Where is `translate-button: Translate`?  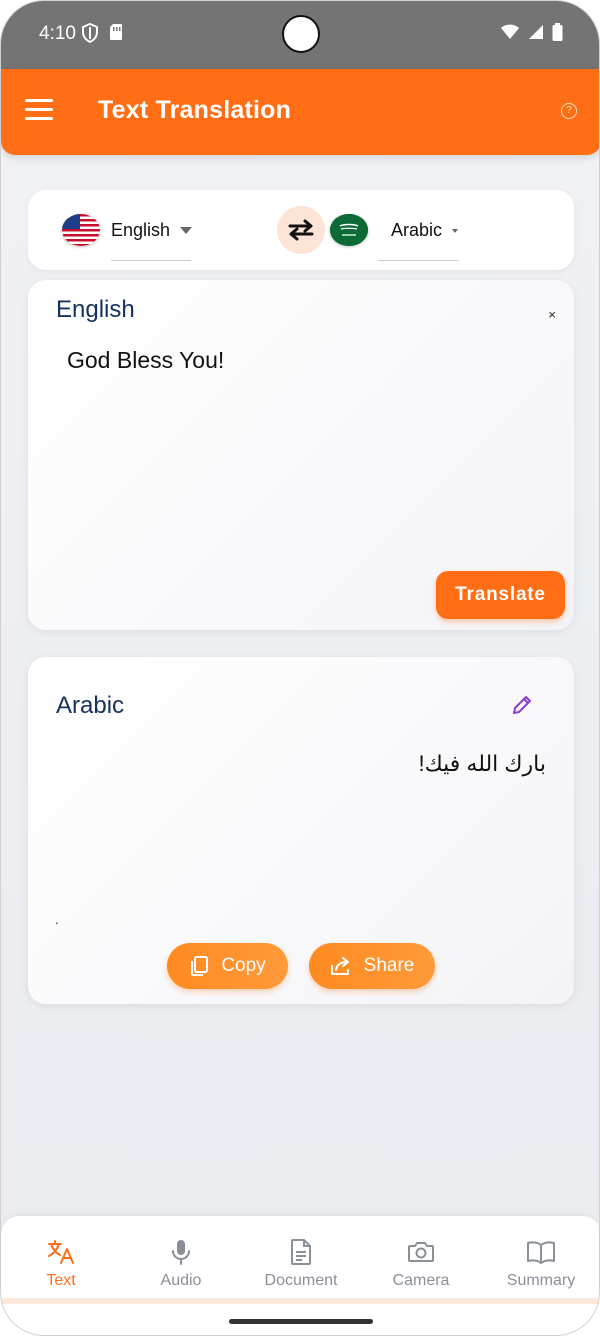
translate-button: Translate is located at coordinates (500, 595).